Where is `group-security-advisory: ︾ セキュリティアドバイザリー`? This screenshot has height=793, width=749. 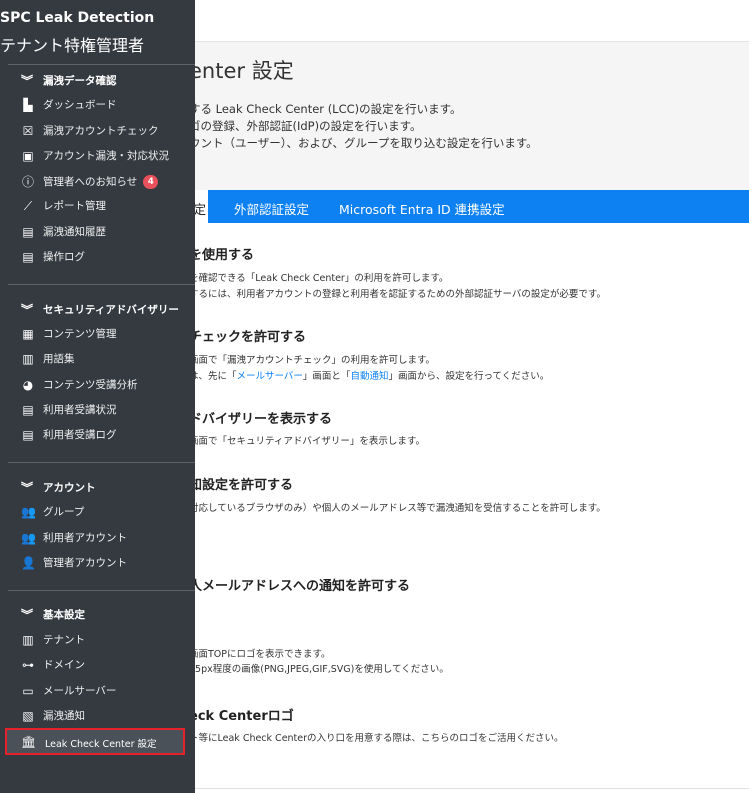 group-security-advisory: ︾ セキュリティアドバイザリー is located at coordinates (100, 310).